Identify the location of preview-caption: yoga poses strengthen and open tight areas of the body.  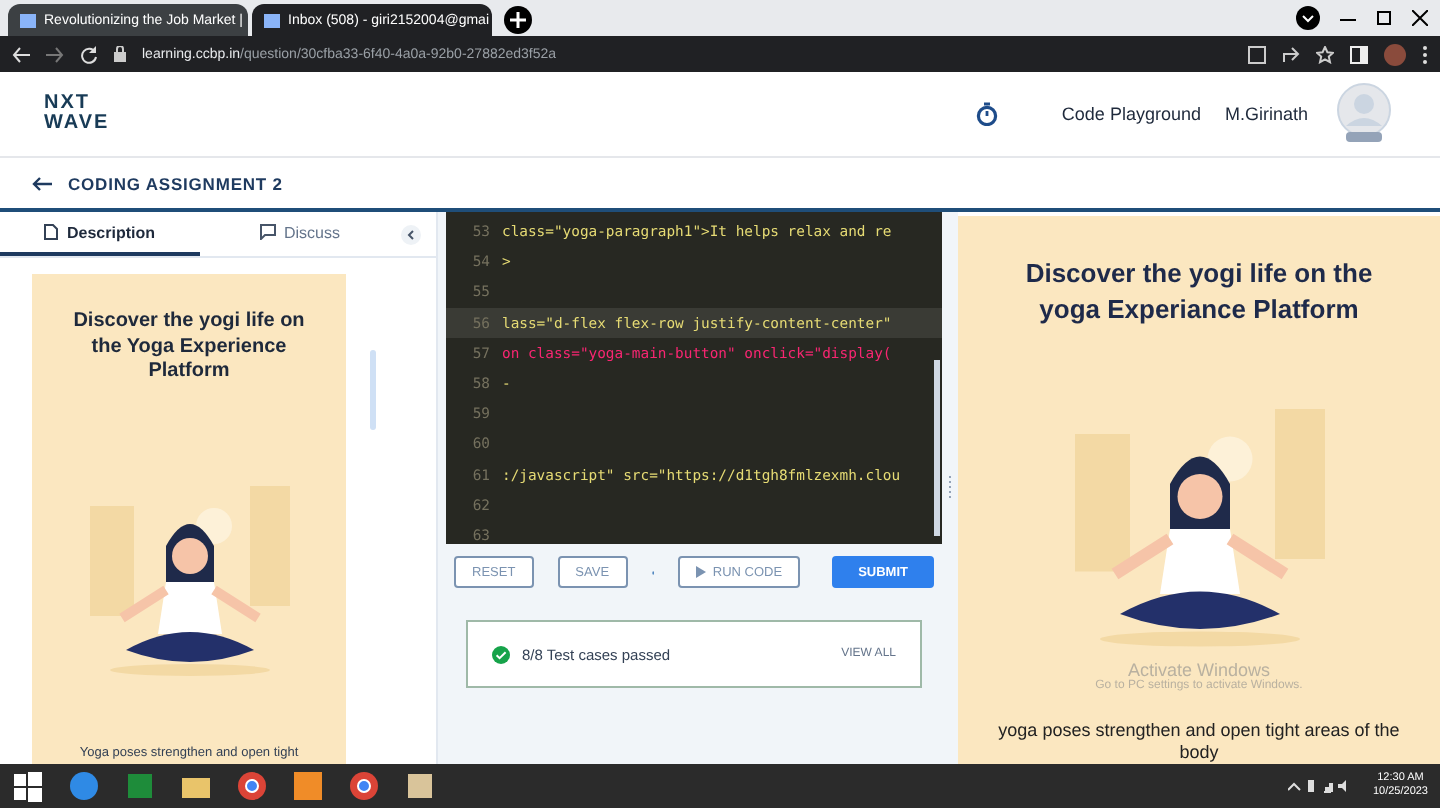
(1199, 742).